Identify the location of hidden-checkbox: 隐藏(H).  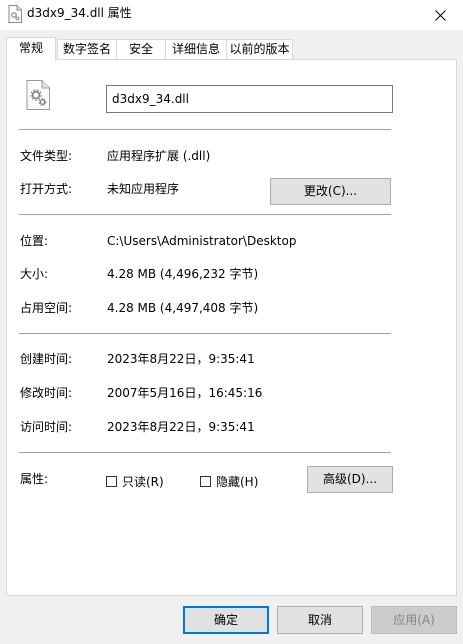
(229, 481).